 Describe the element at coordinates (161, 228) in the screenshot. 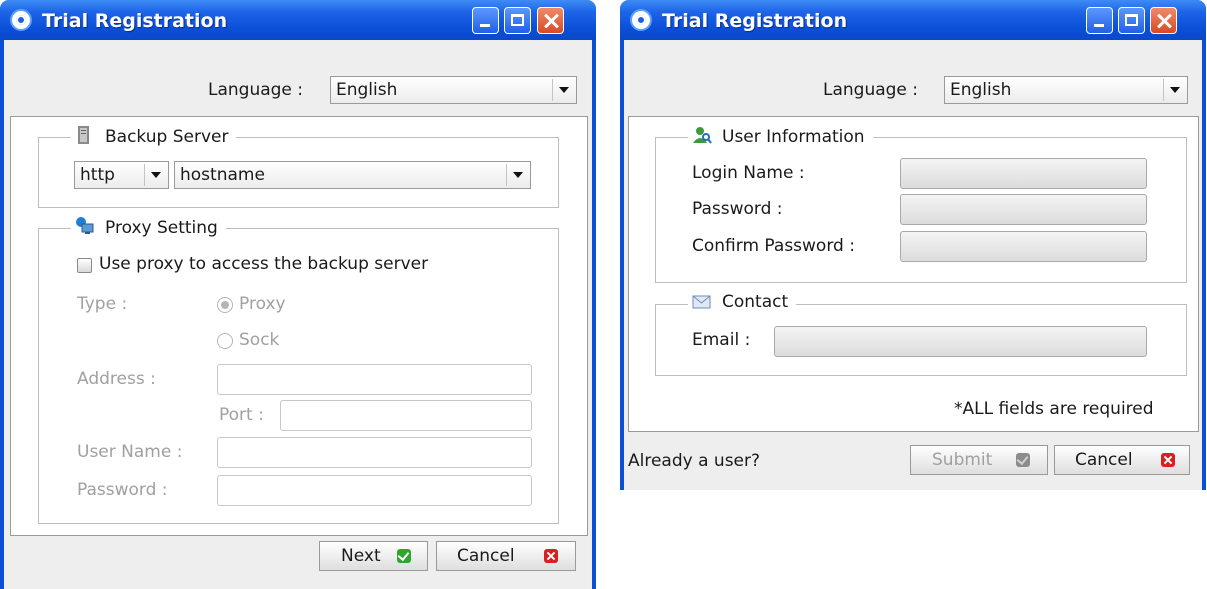

I see `proxy-setting-title: Proxy Setting` at that location.